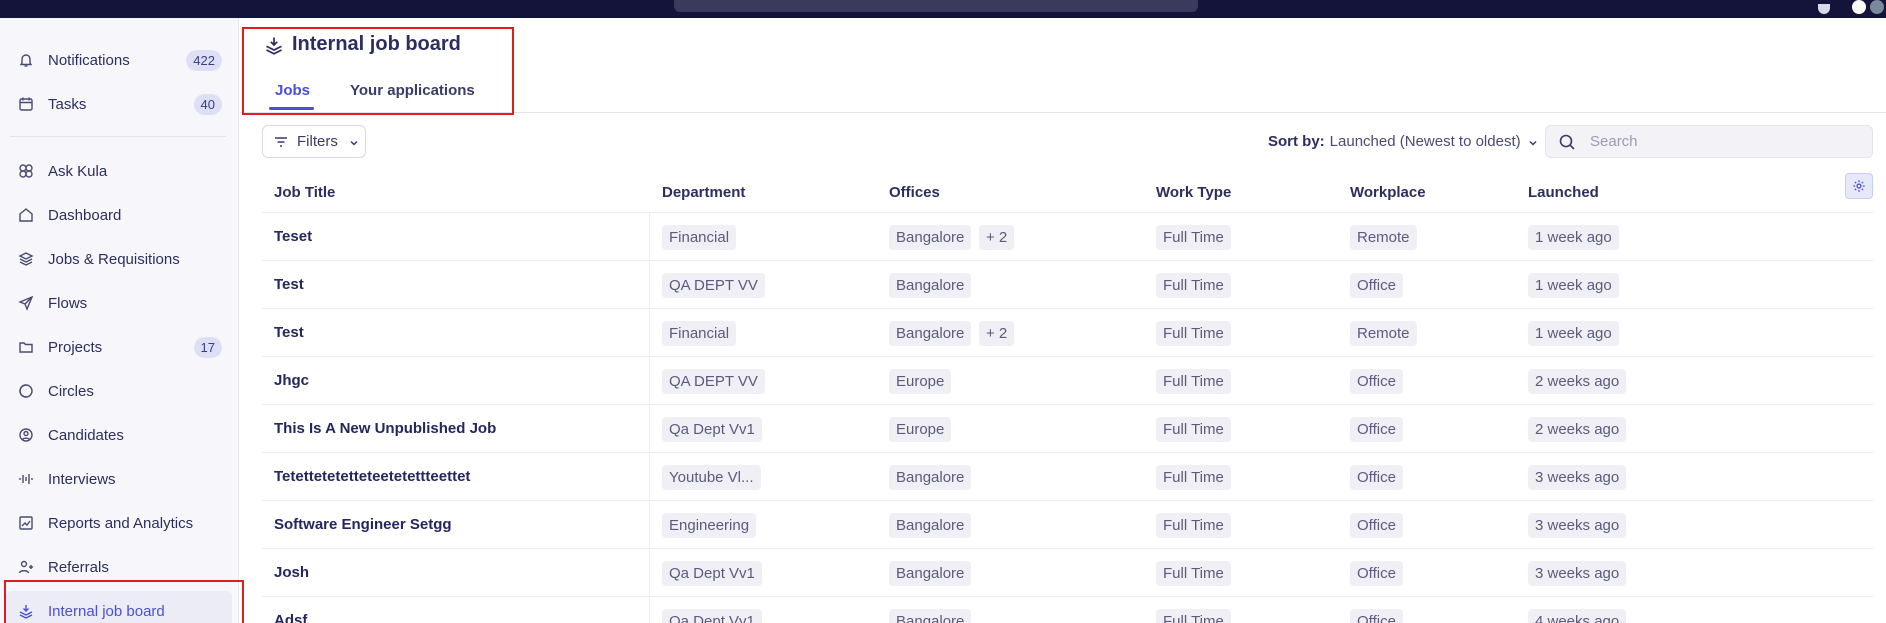  What do you see at coordinates (1720, 141) in the screenshot?
I see `search-input` at bounding box center [1720, 141].